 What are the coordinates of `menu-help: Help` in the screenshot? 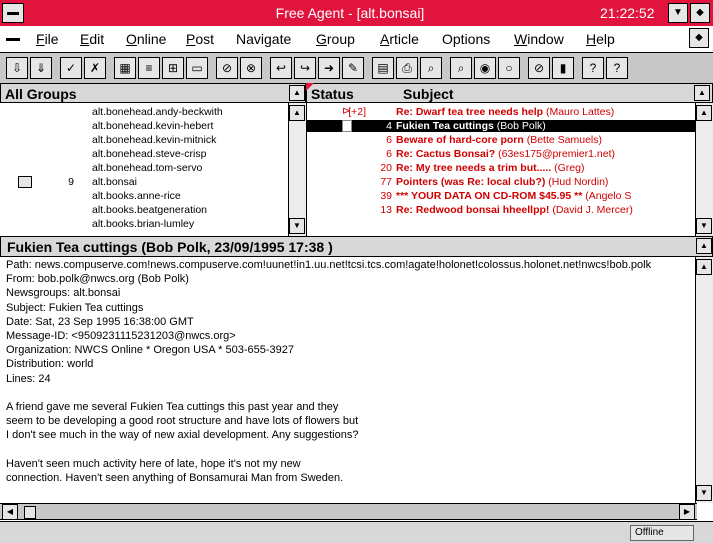 It's located at (600, 39).